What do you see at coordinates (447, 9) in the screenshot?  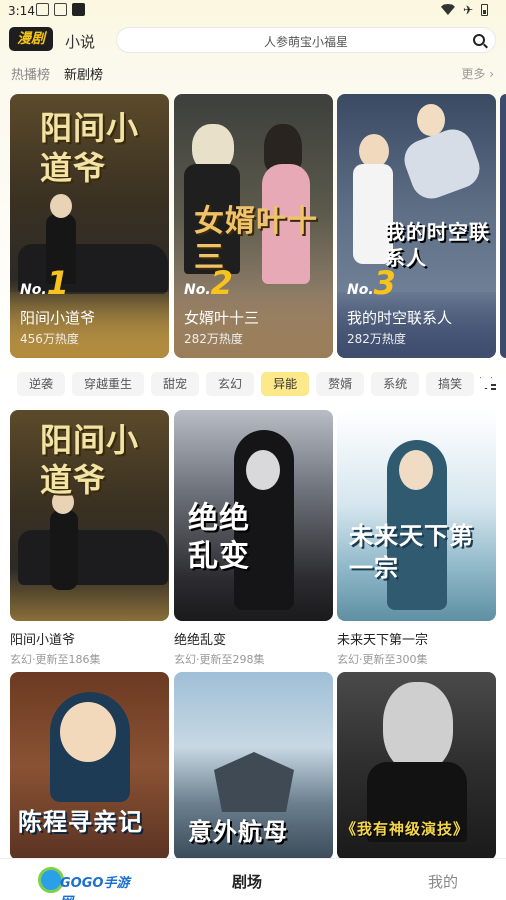 I see `wifi-icon` at bounding box center [447, 9].